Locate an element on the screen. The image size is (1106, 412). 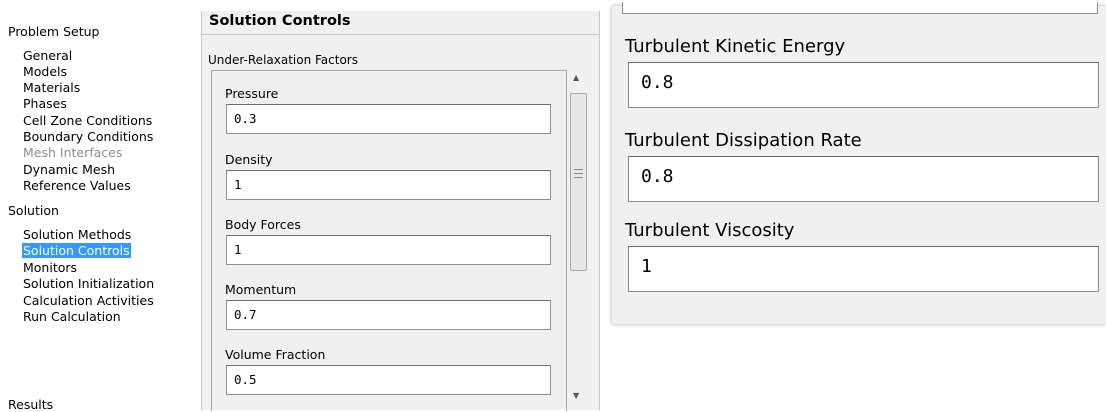
pressure-input: 0.3 is located at coordinates (388, 119).